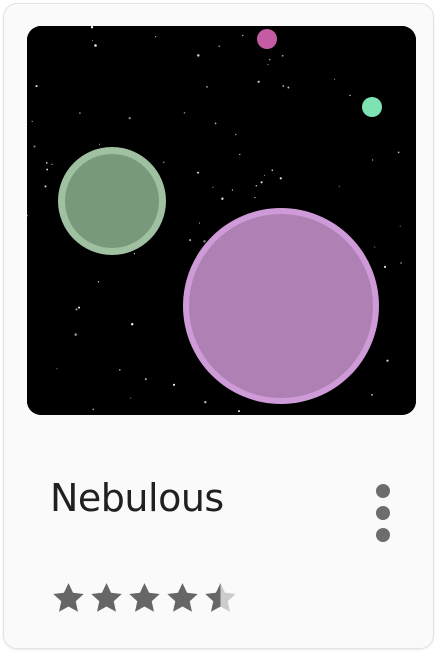 This screenshot has width=439, height=654. Describe the element at coordinates (220, 597) in the screenshot. I see `star-half-icon` at that location.